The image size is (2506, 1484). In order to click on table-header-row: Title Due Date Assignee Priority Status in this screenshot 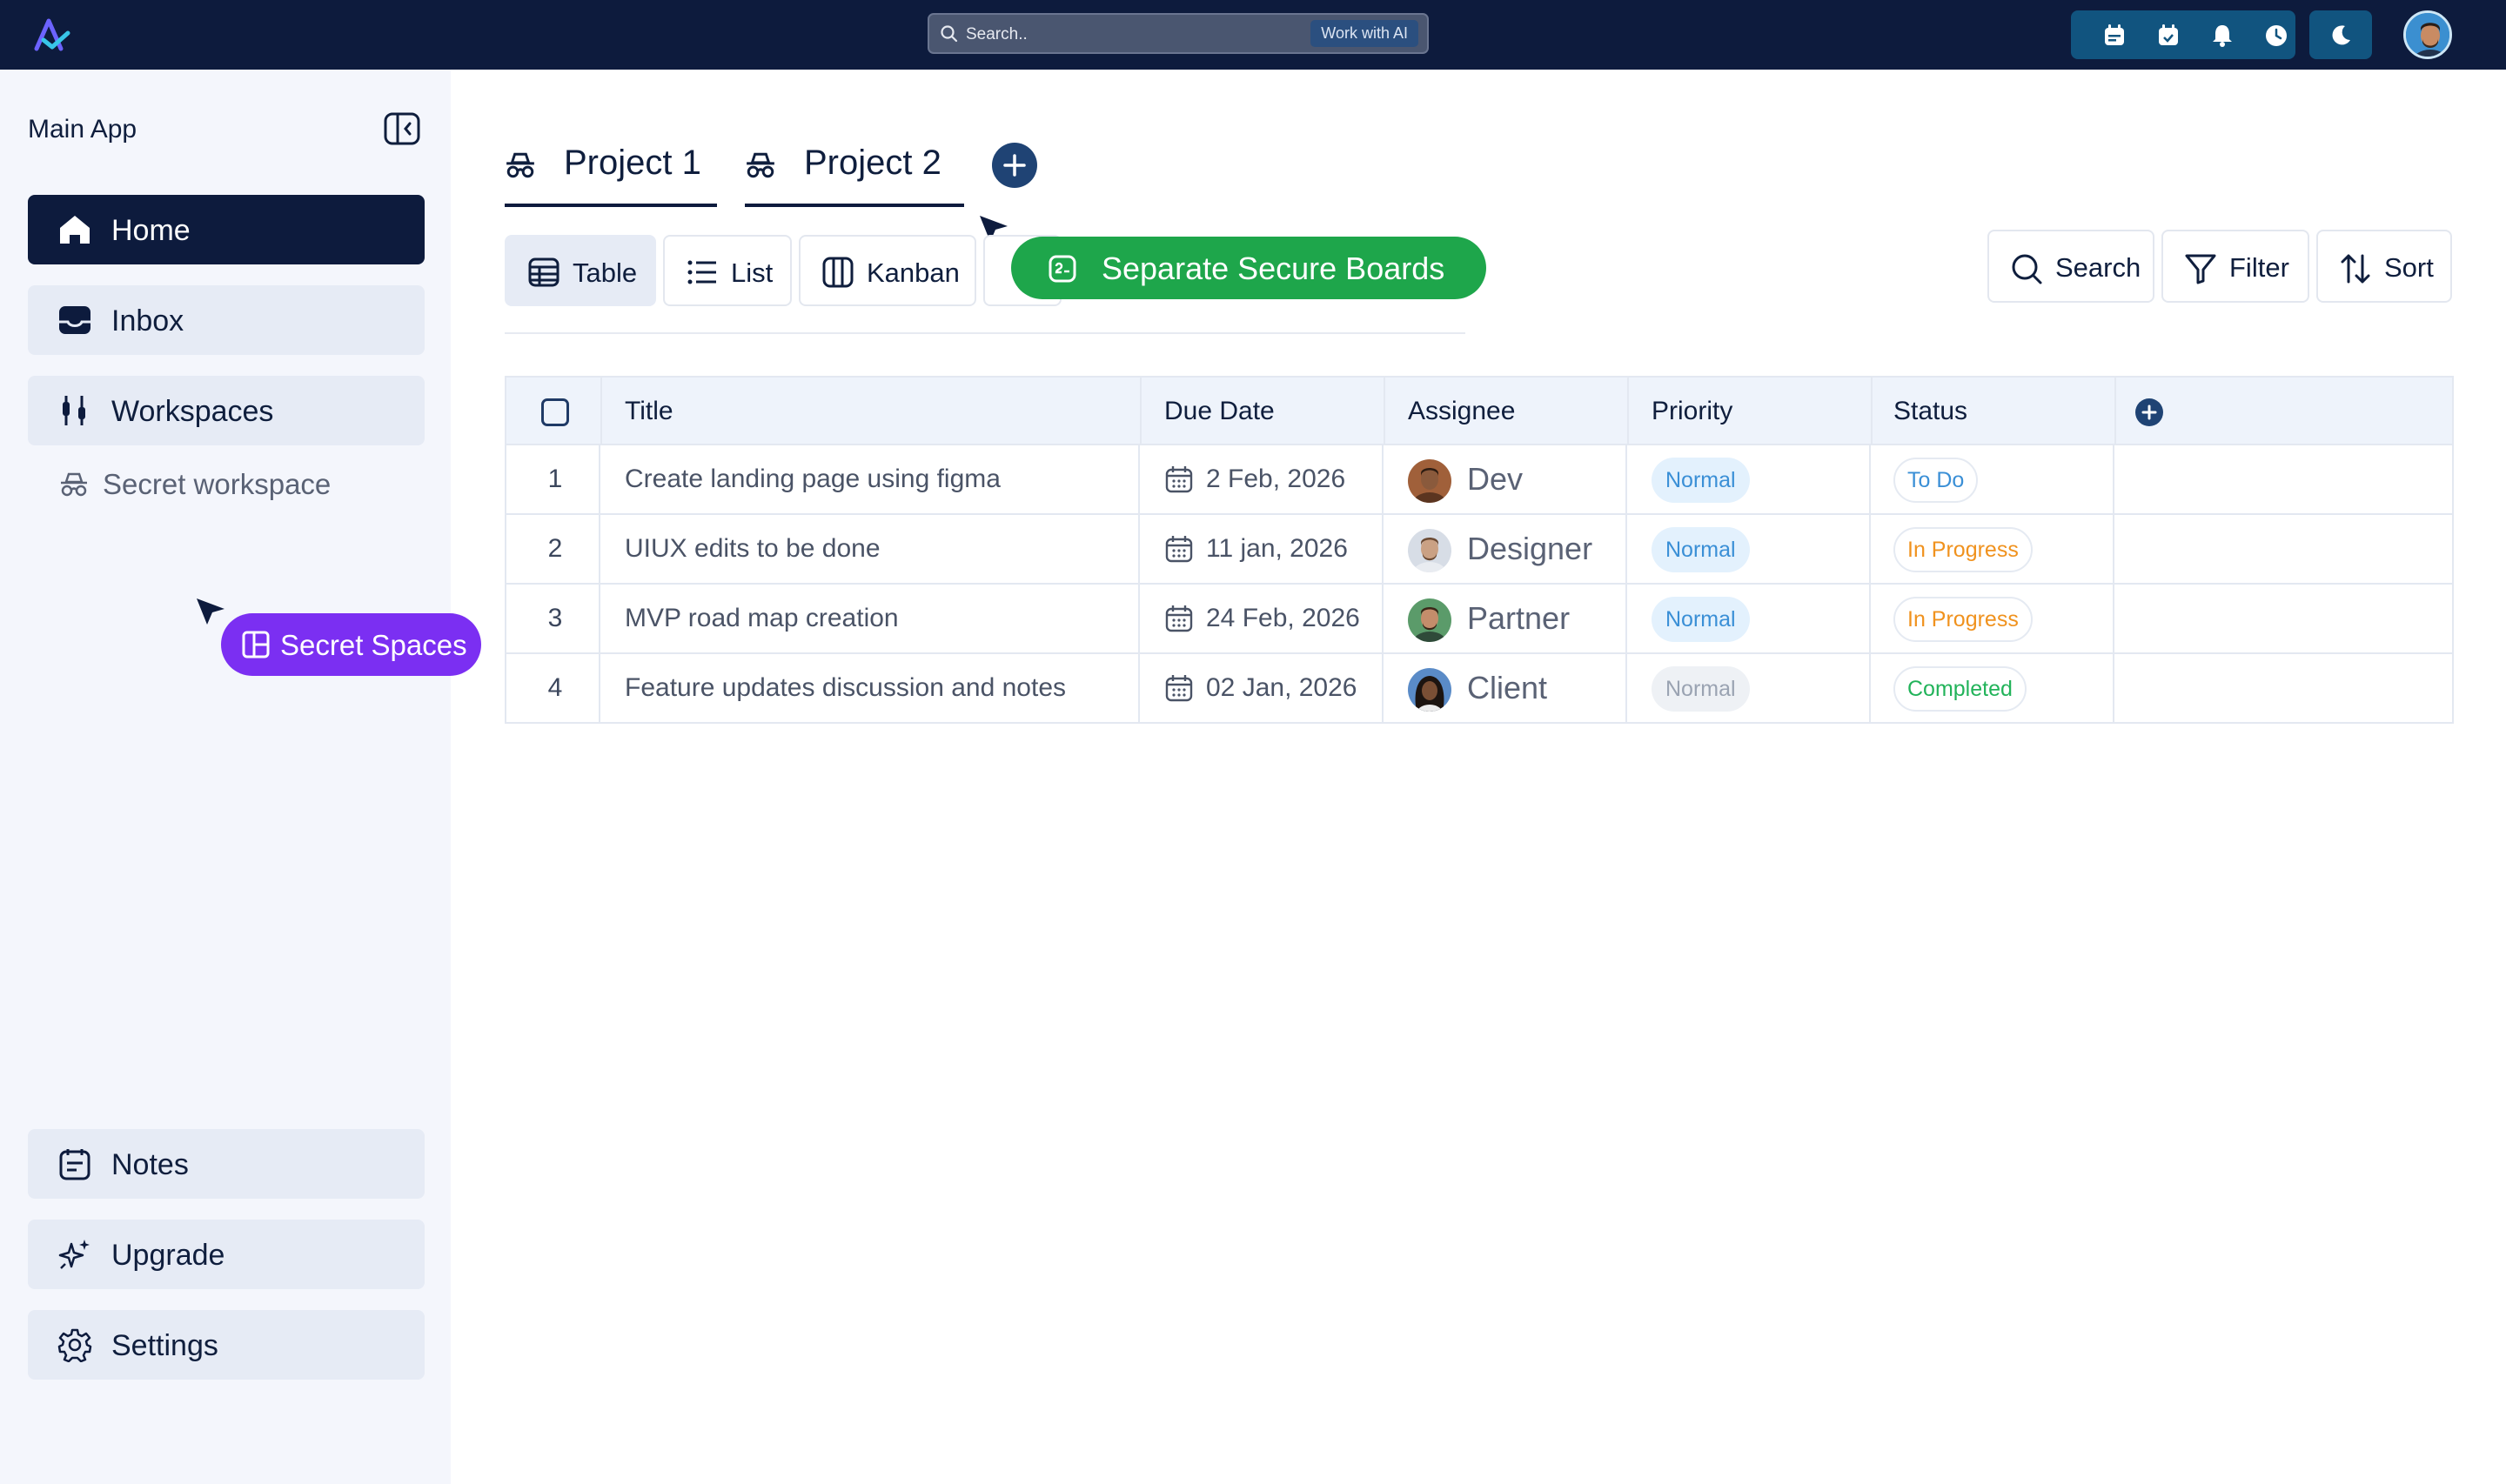, I will do `click(1479, 410)`.